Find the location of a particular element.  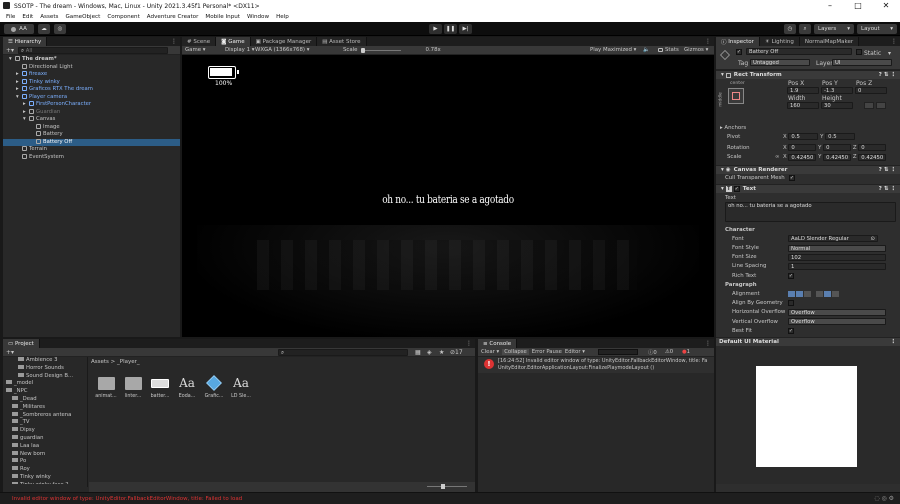

editor-dropdown: Editor ▾ is located at coordinates (575, 352).